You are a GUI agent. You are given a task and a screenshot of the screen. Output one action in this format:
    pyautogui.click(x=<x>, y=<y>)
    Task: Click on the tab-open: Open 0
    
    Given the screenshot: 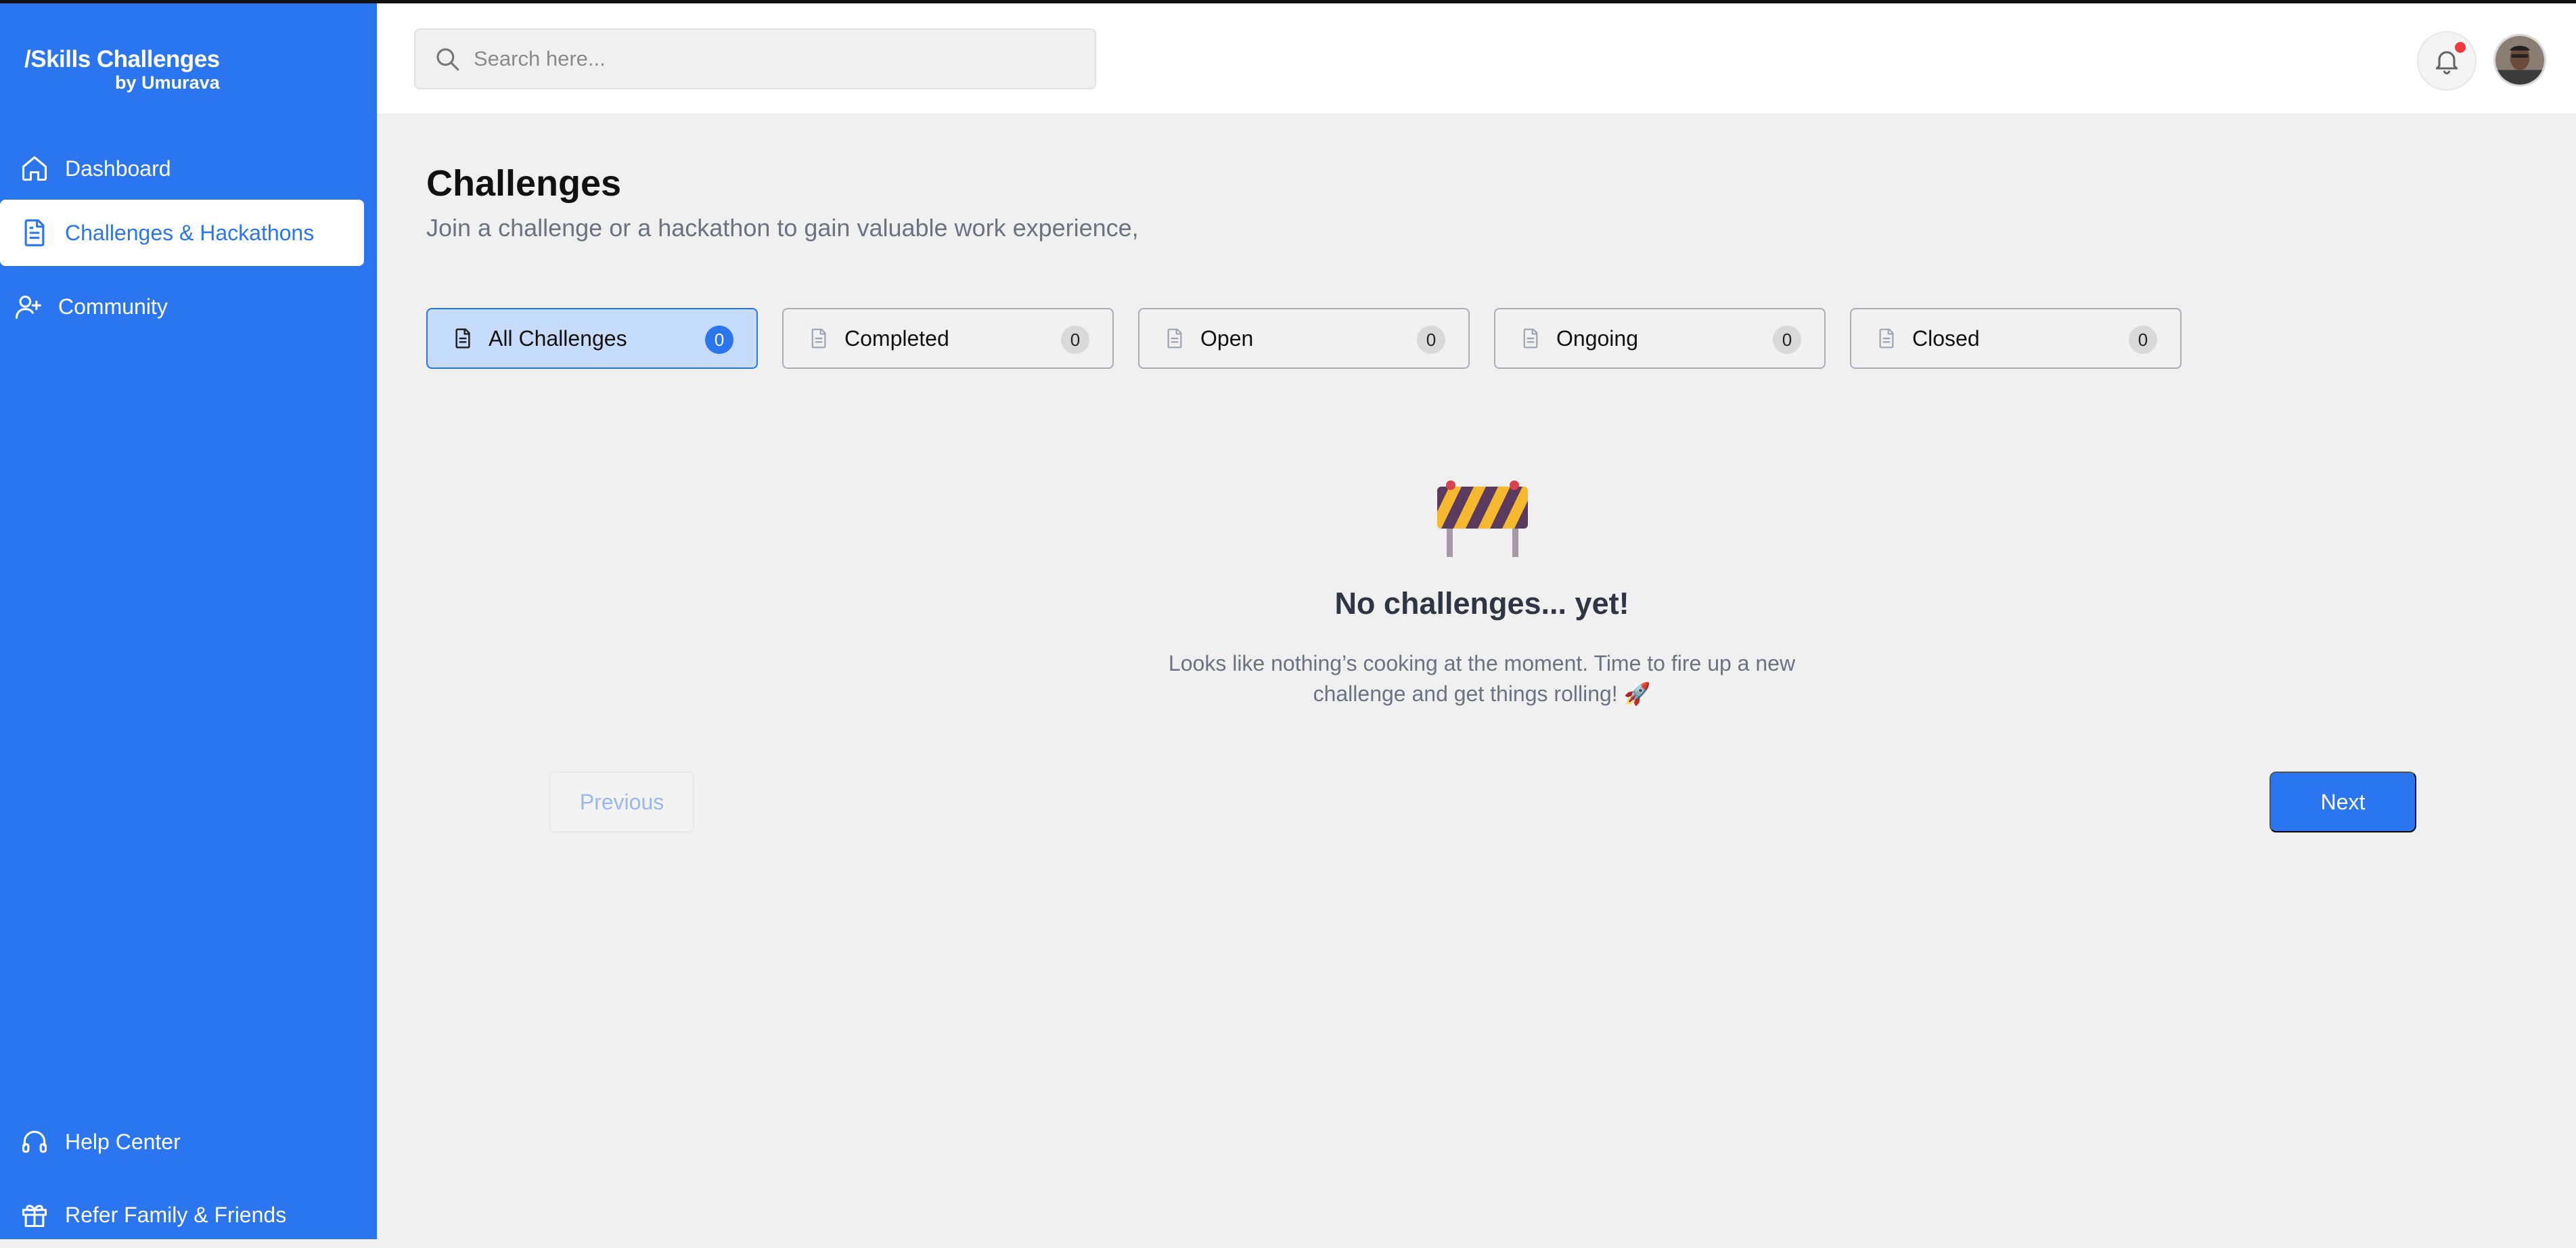 What is the action you would take?
    pyautogui.click(x=1304, y=338)
    